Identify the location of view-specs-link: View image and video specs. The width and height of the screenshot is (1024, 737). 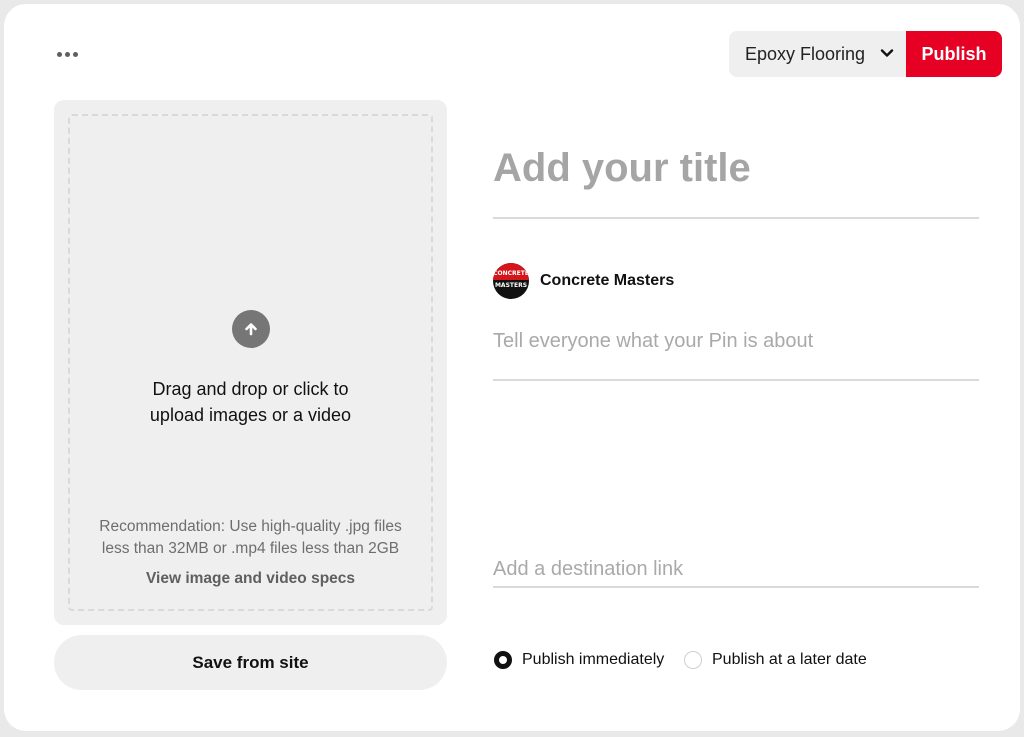
(250, 579).